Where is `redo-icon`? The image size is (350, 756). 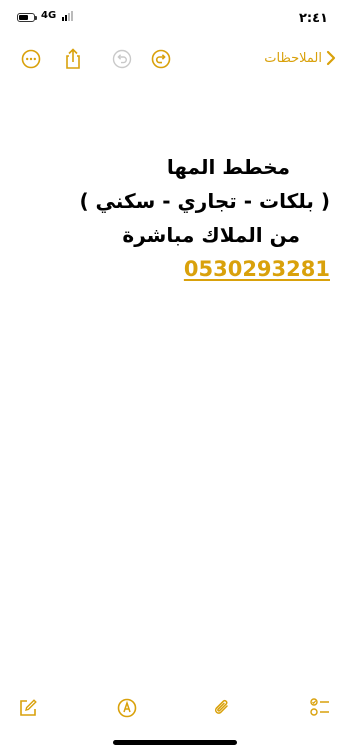 redo-icon is located at coordinates (161, 59).